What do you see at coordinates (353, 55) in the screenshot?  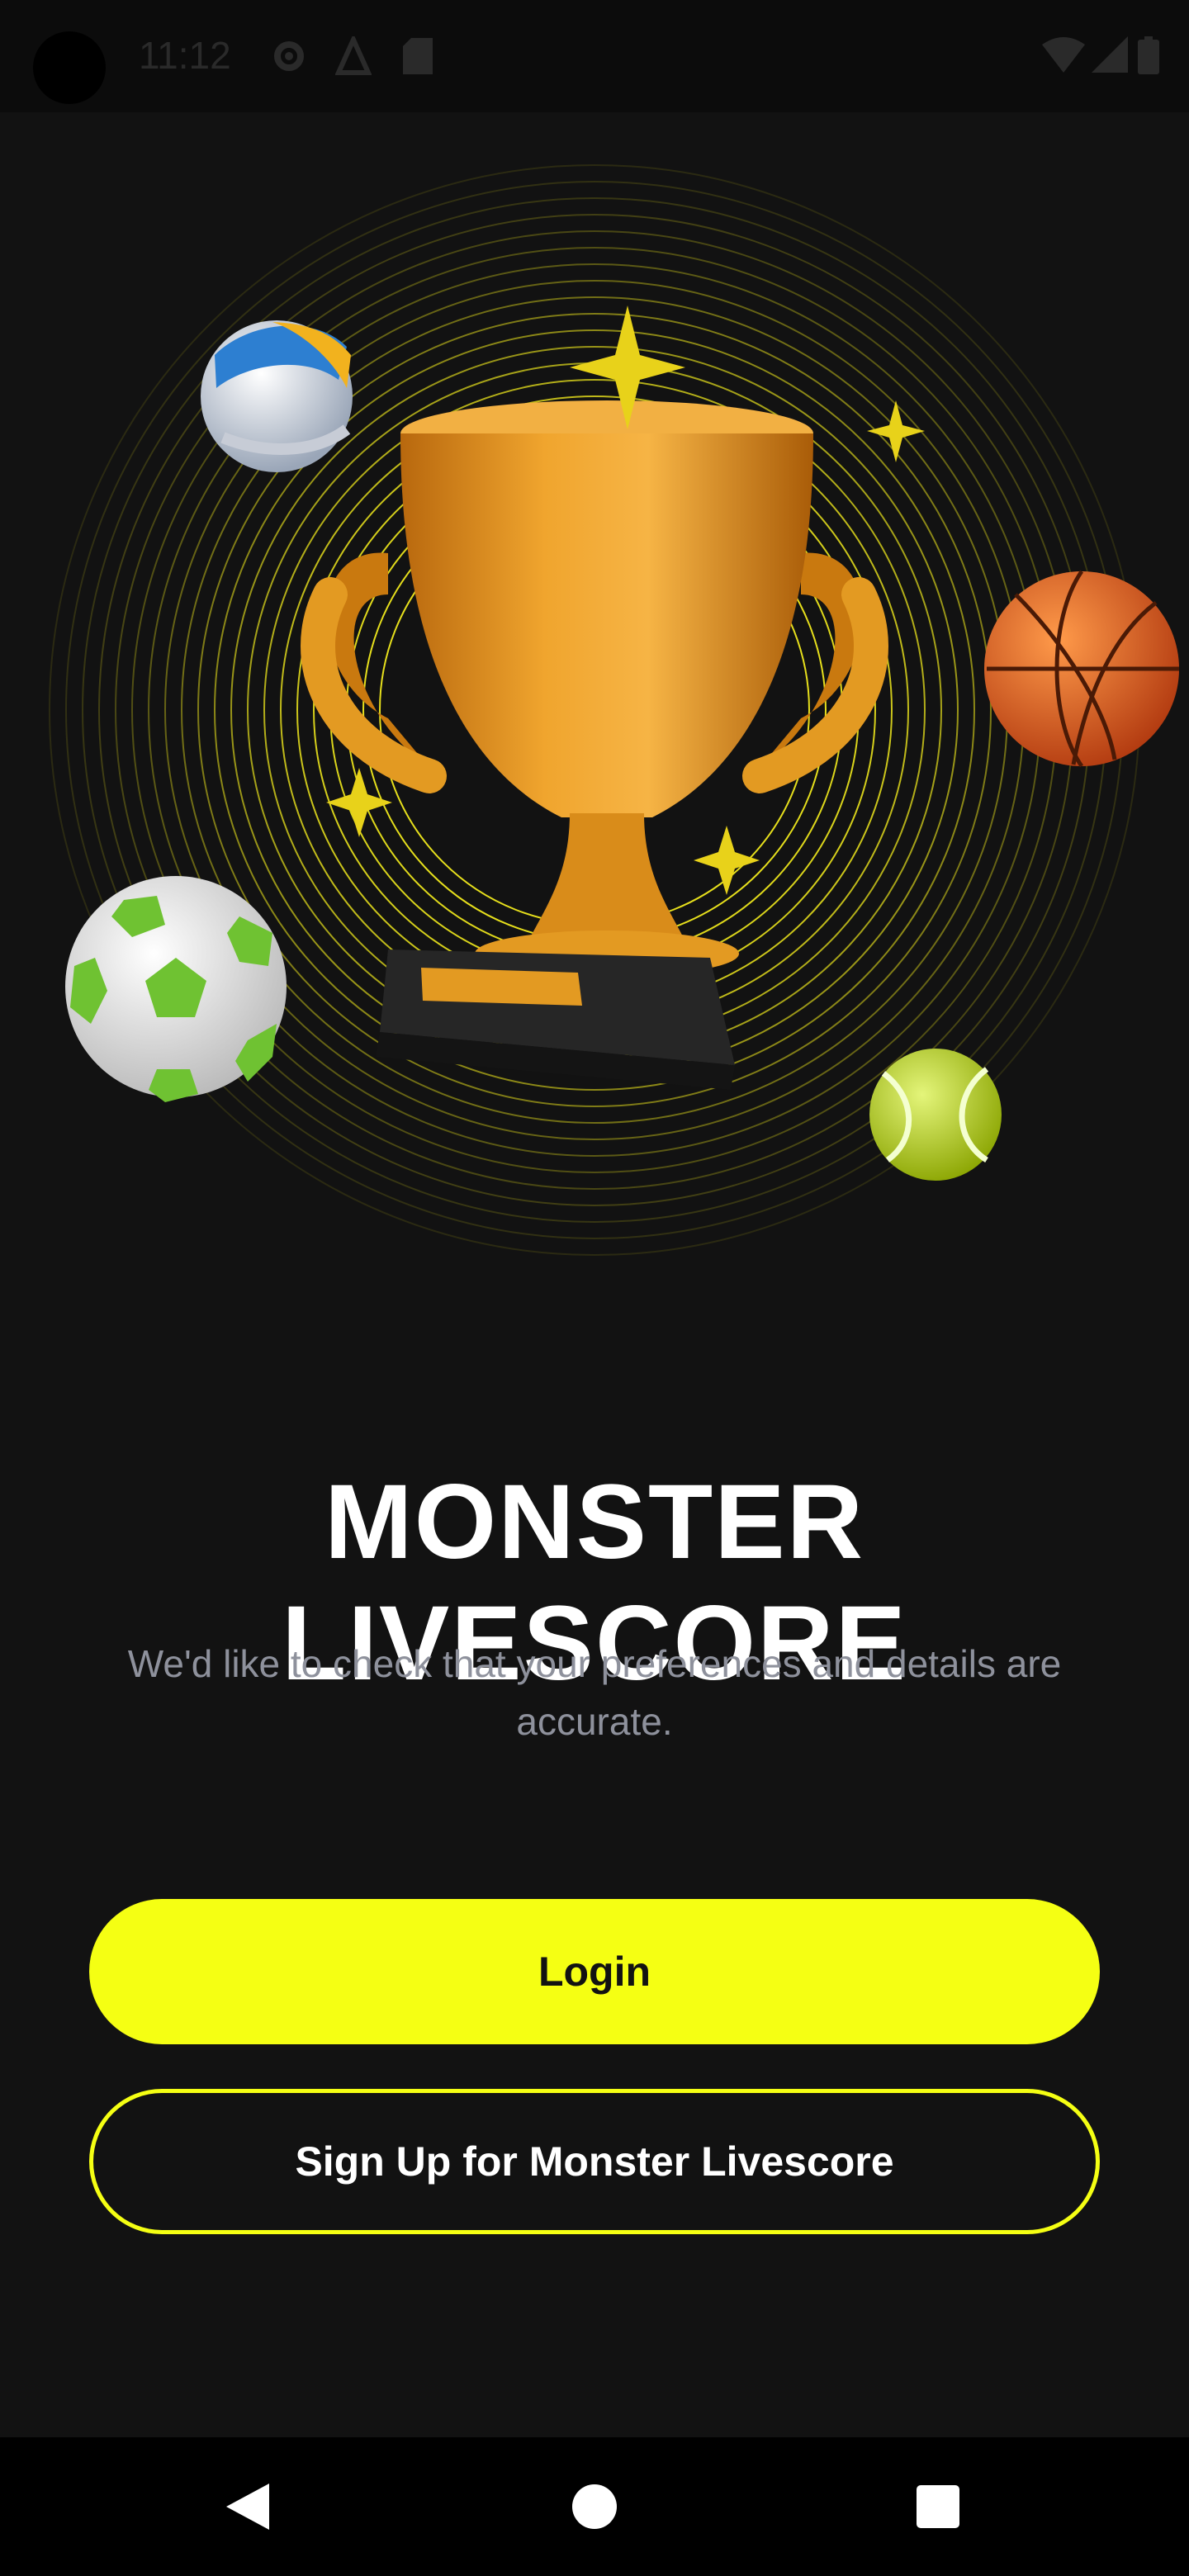 I see `notification-icon` at bounding box center [353, 55].